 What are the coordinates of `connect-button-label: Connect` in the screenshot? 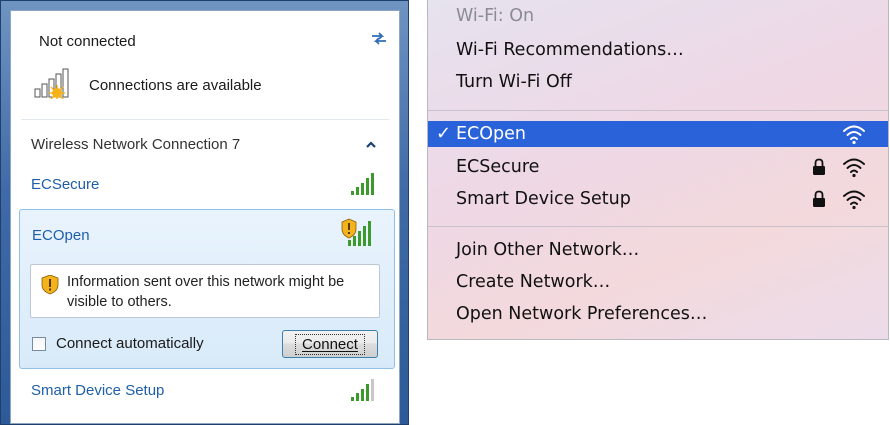 It's located at (330, 344).